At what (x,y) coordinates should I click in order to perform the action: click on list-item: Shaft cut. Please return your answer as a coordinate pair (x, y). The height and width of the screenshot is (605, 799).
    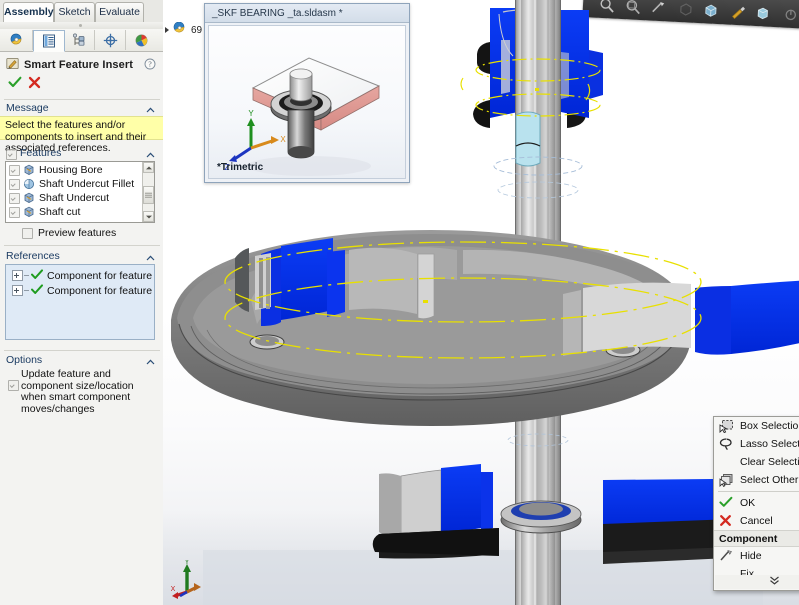
    Looking at the image, I should click on (80, 212).